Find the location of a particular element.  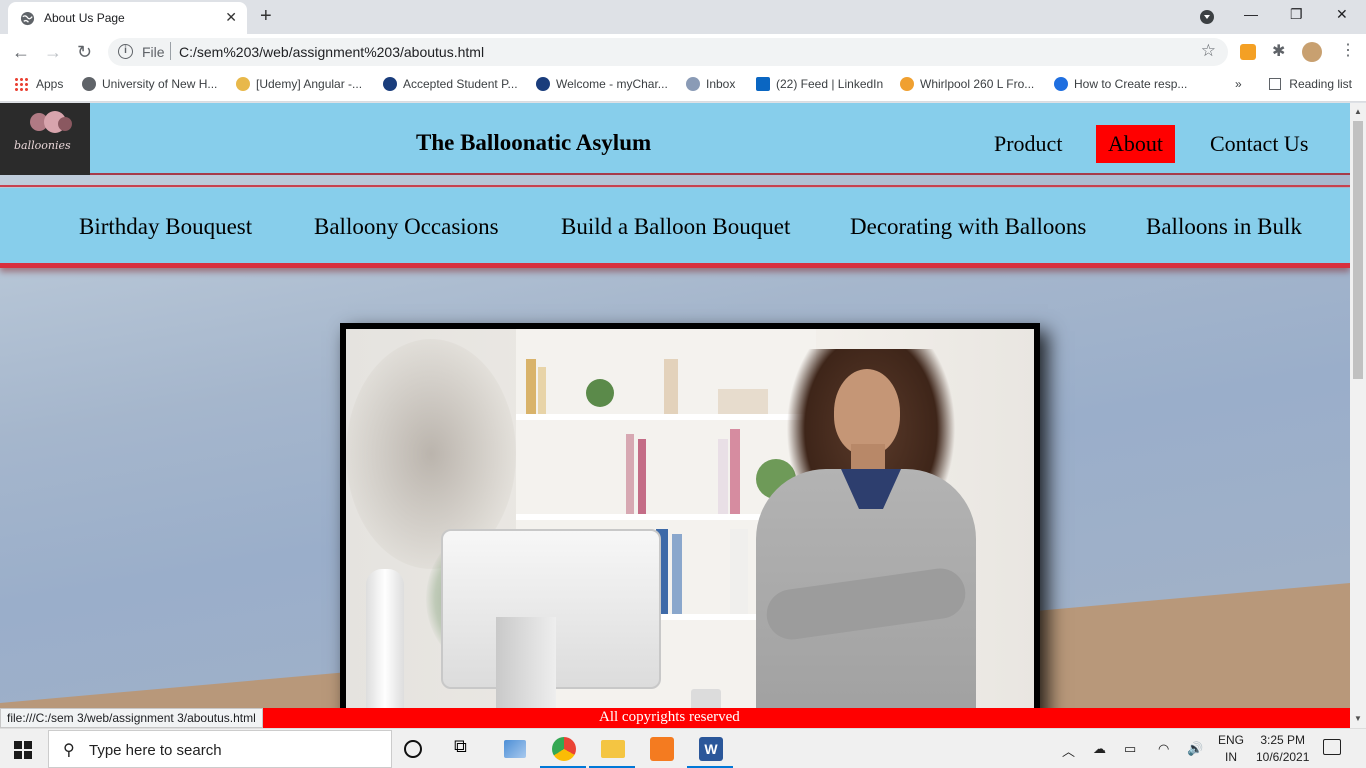

reading-list-icon is located at coordinates (1275, 84).